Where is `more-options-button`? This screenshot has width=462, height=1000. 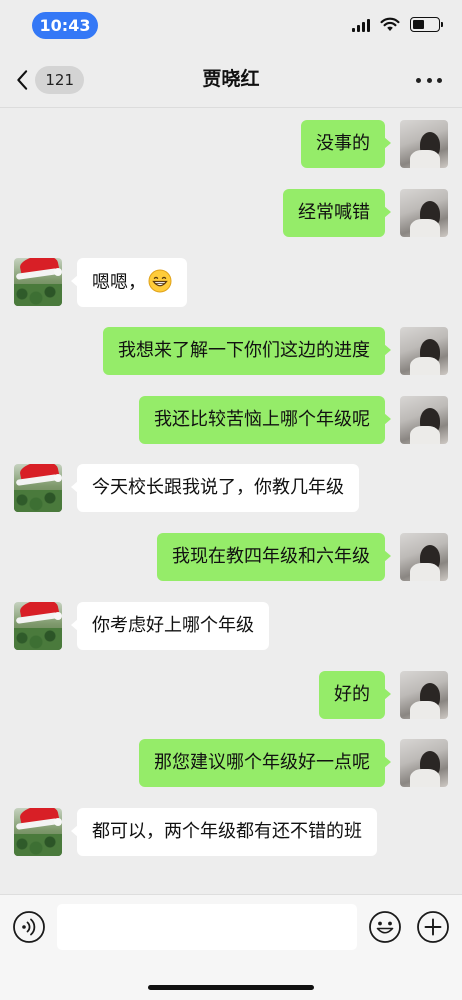
more-options-button is located at coordinates (429, 80).